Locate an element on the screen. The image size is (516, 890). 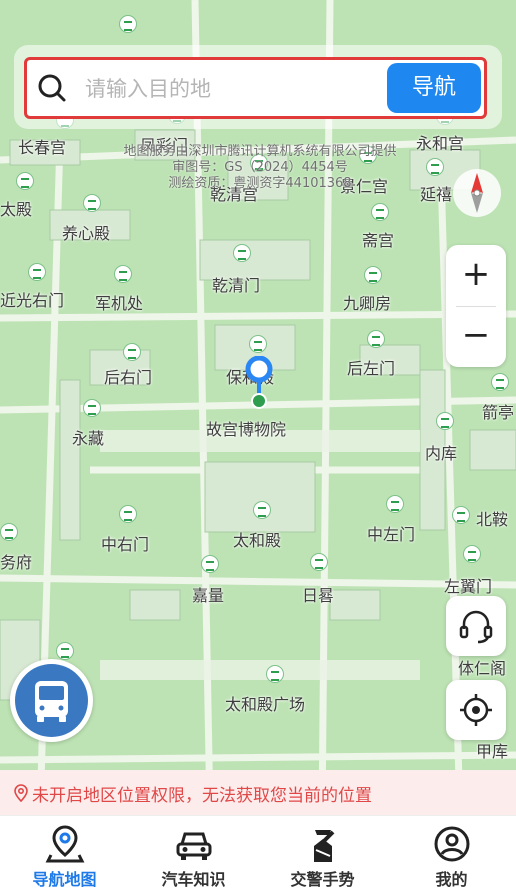
zoom-out-button: − is located at coordinates (476, 336).